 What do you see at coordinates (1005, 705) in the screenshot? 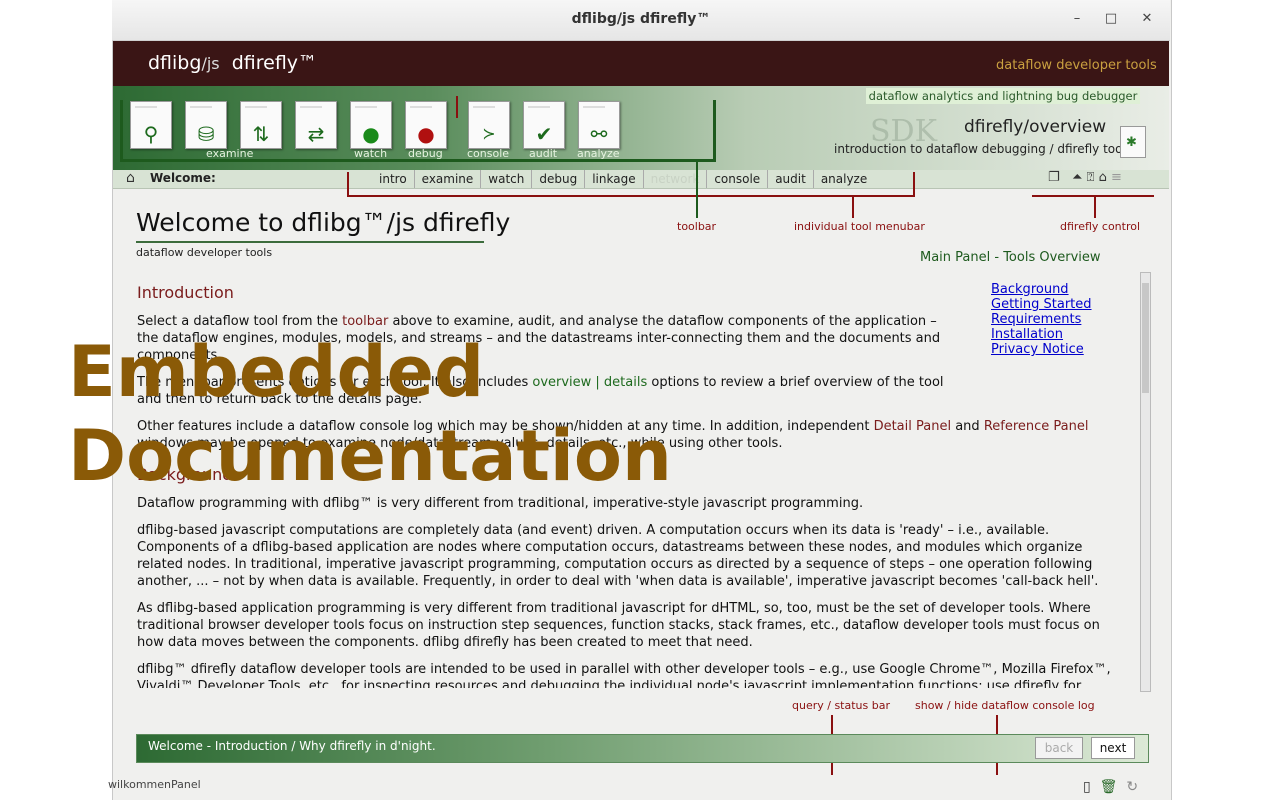
I see `annotation-console: show / hide dataflow console log` at bounding box center [1005, 705].